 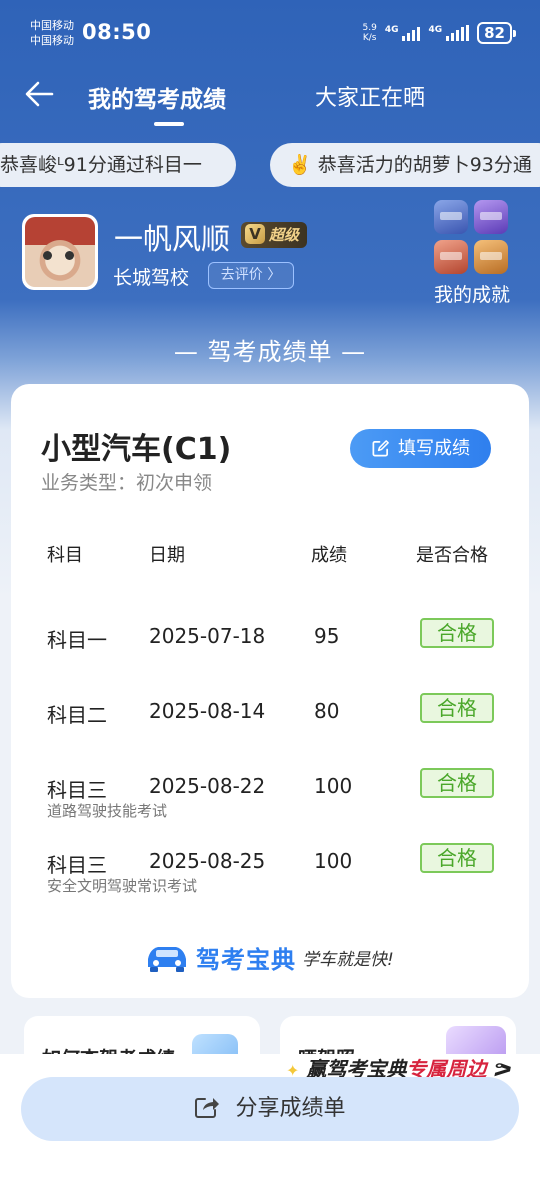 I want to click on status-bar: 中国移动 中国移动 08:50 5.9 K/s 4G 4G 82, so click(x=270, y=33).